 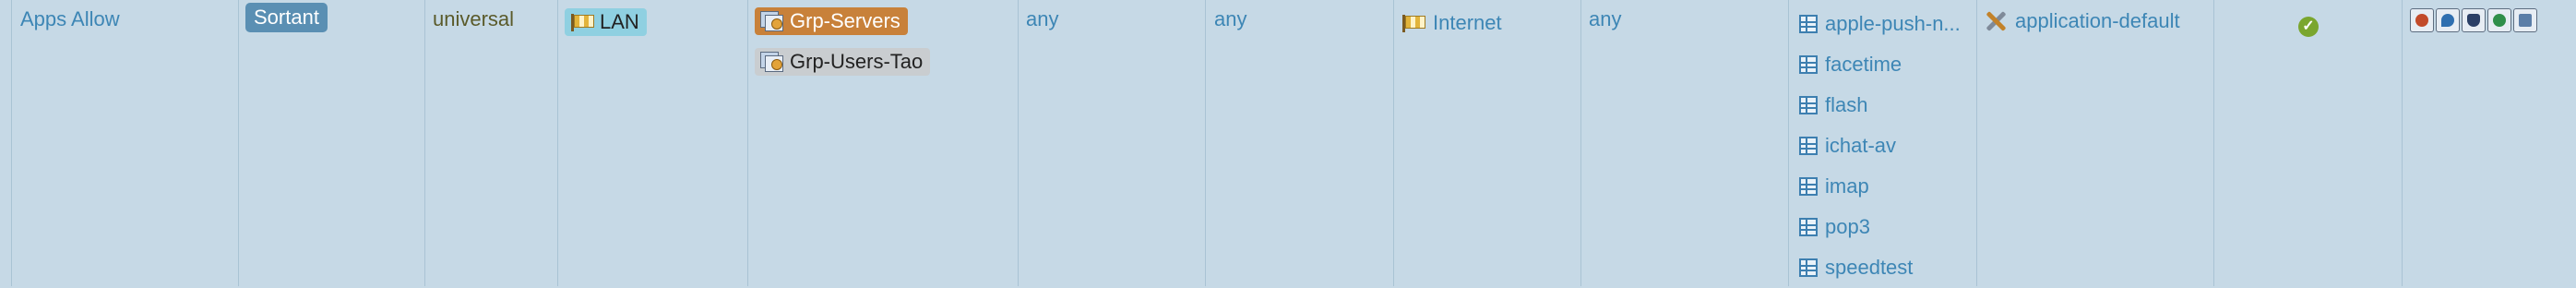 What do you see at coordinates (857, 61) in the screenshot?
I see `source-address-label: Grp-Users-Tao` at bounding box center [857, 61].